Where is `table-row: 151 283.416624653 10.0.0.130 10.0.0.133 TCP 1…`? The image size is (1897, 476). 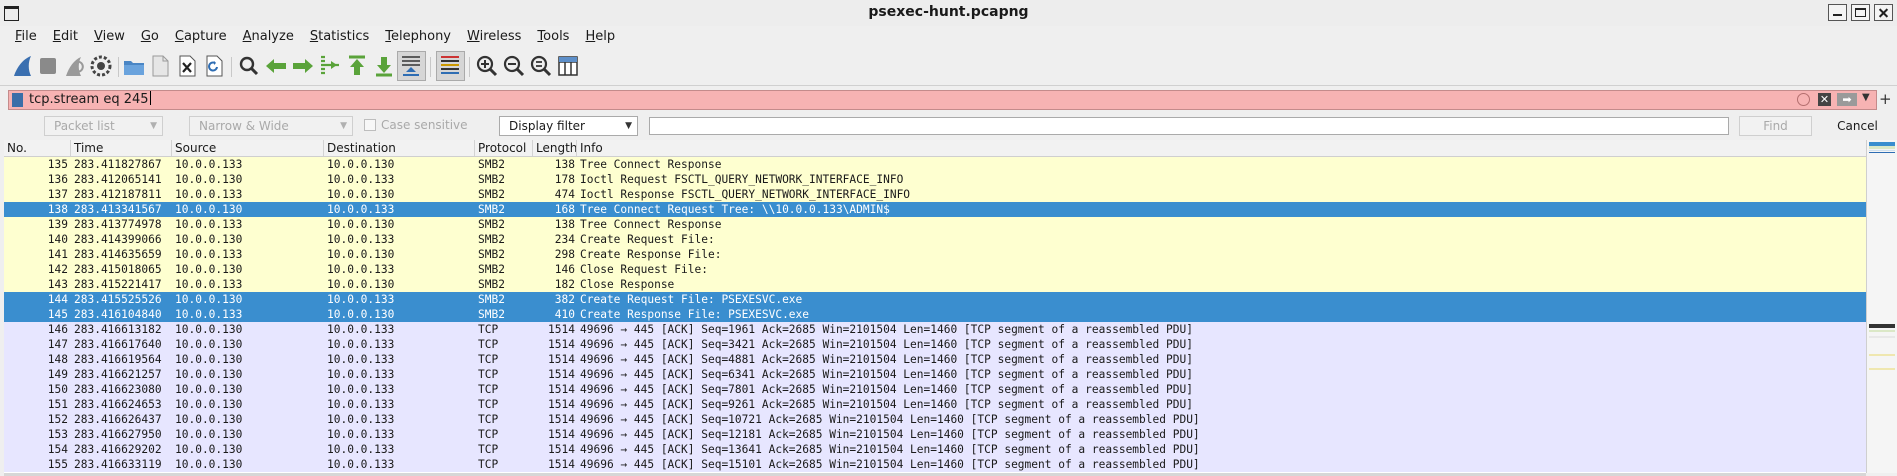 table-row: 151 283.416624653 10.0.0.130 10.0.0.133 TCP 1… is located at coordinates (935, 404).